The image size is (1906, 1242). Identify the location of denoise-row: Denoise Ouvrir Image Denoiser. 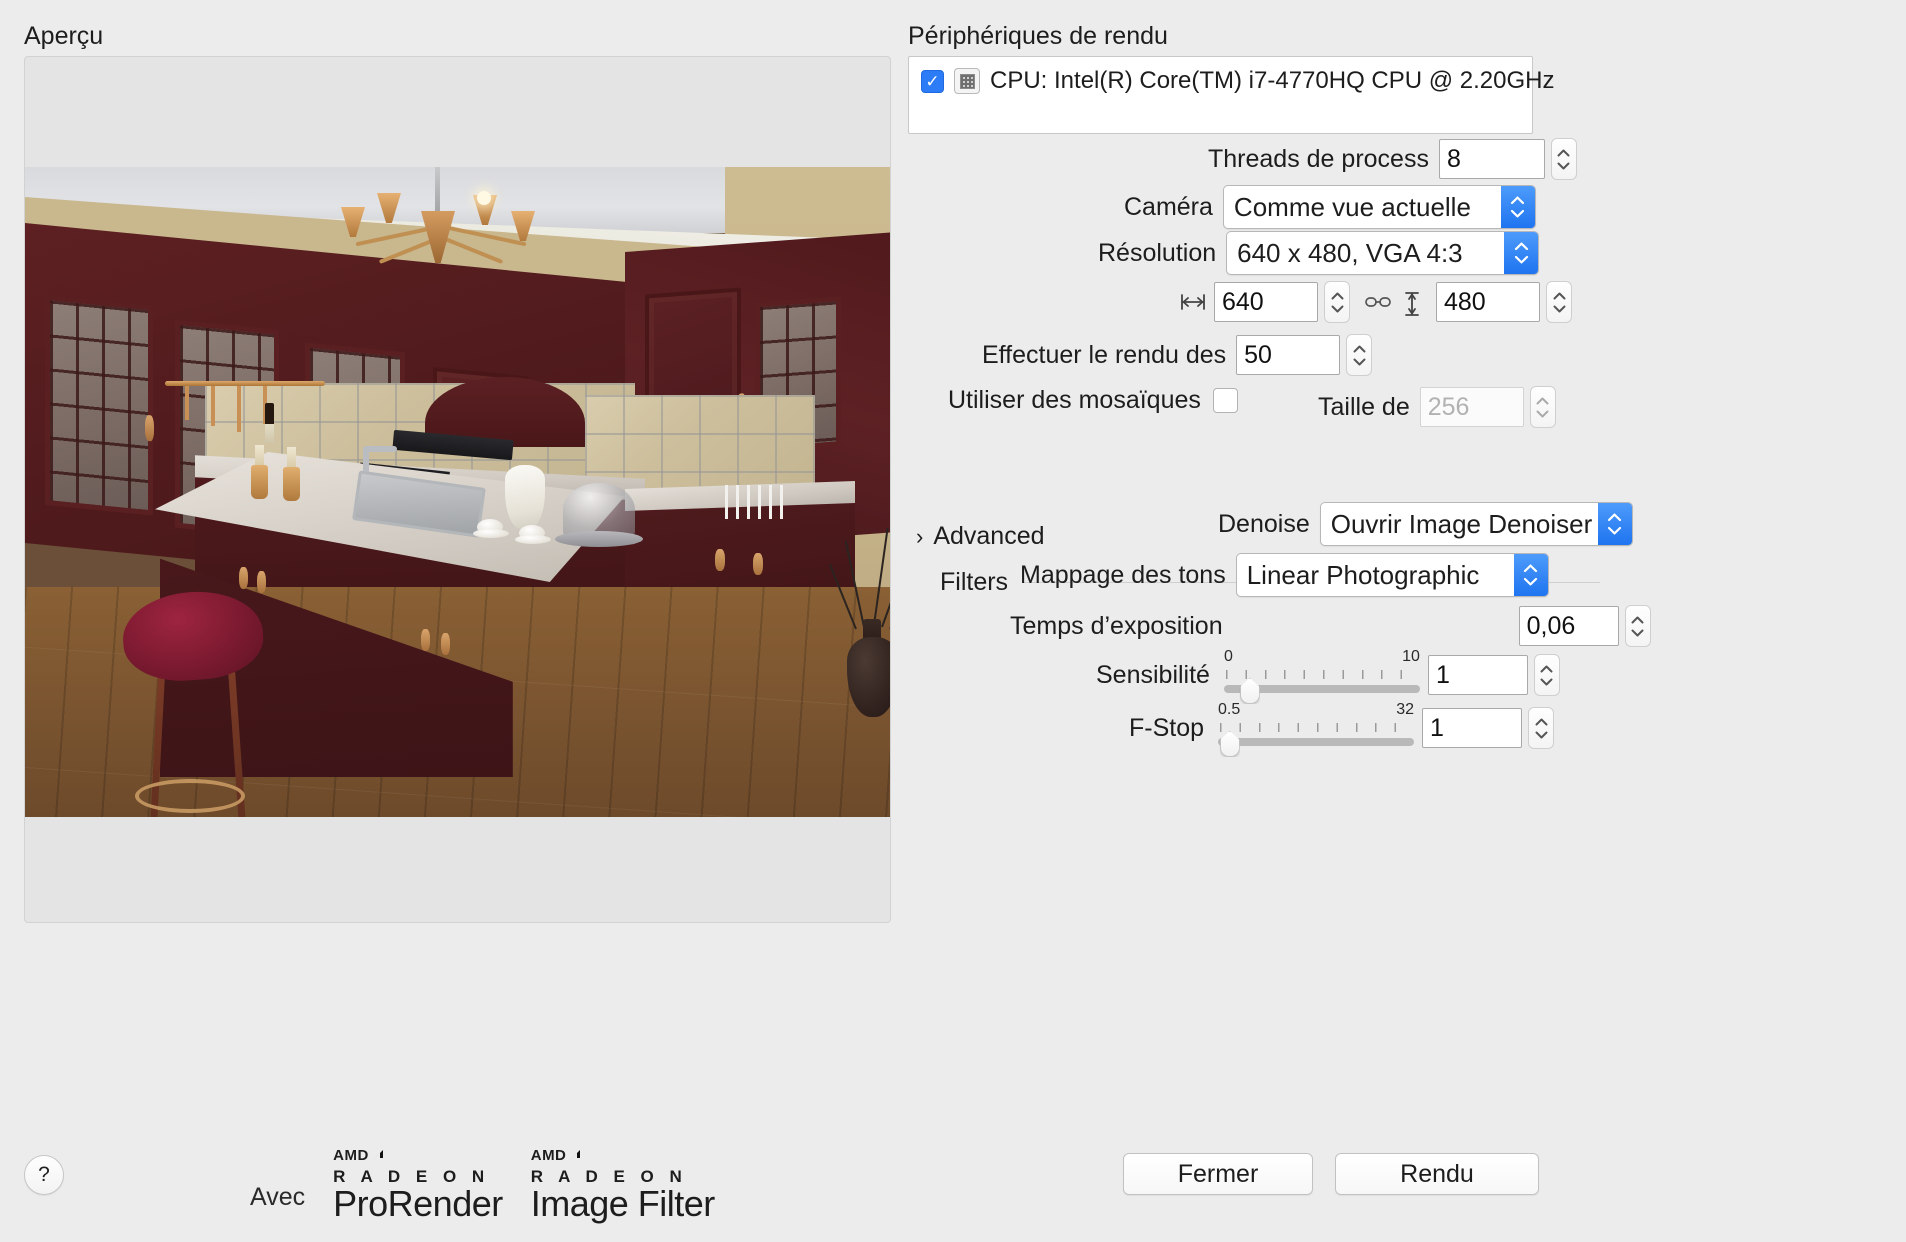
(1425, 524).